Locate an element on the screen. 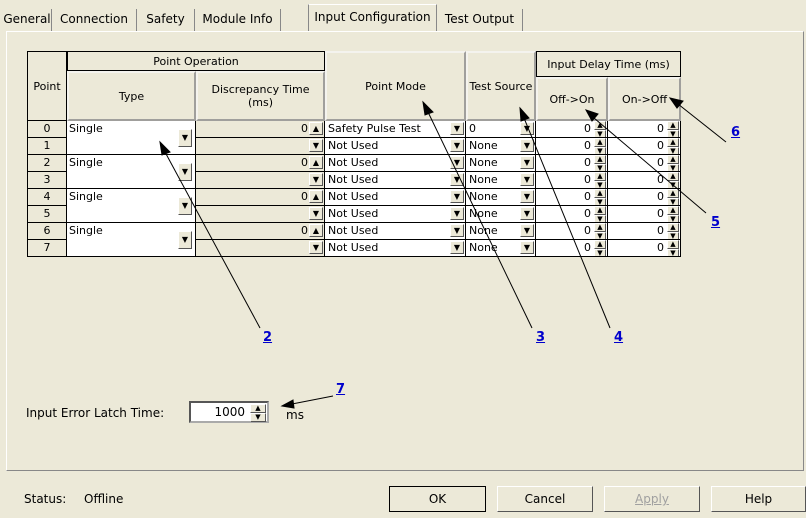 The width and height of the screenshot is (806, 518). latch-time-input: 1000 ▲ ▼ is located at coordinates (229, 412).